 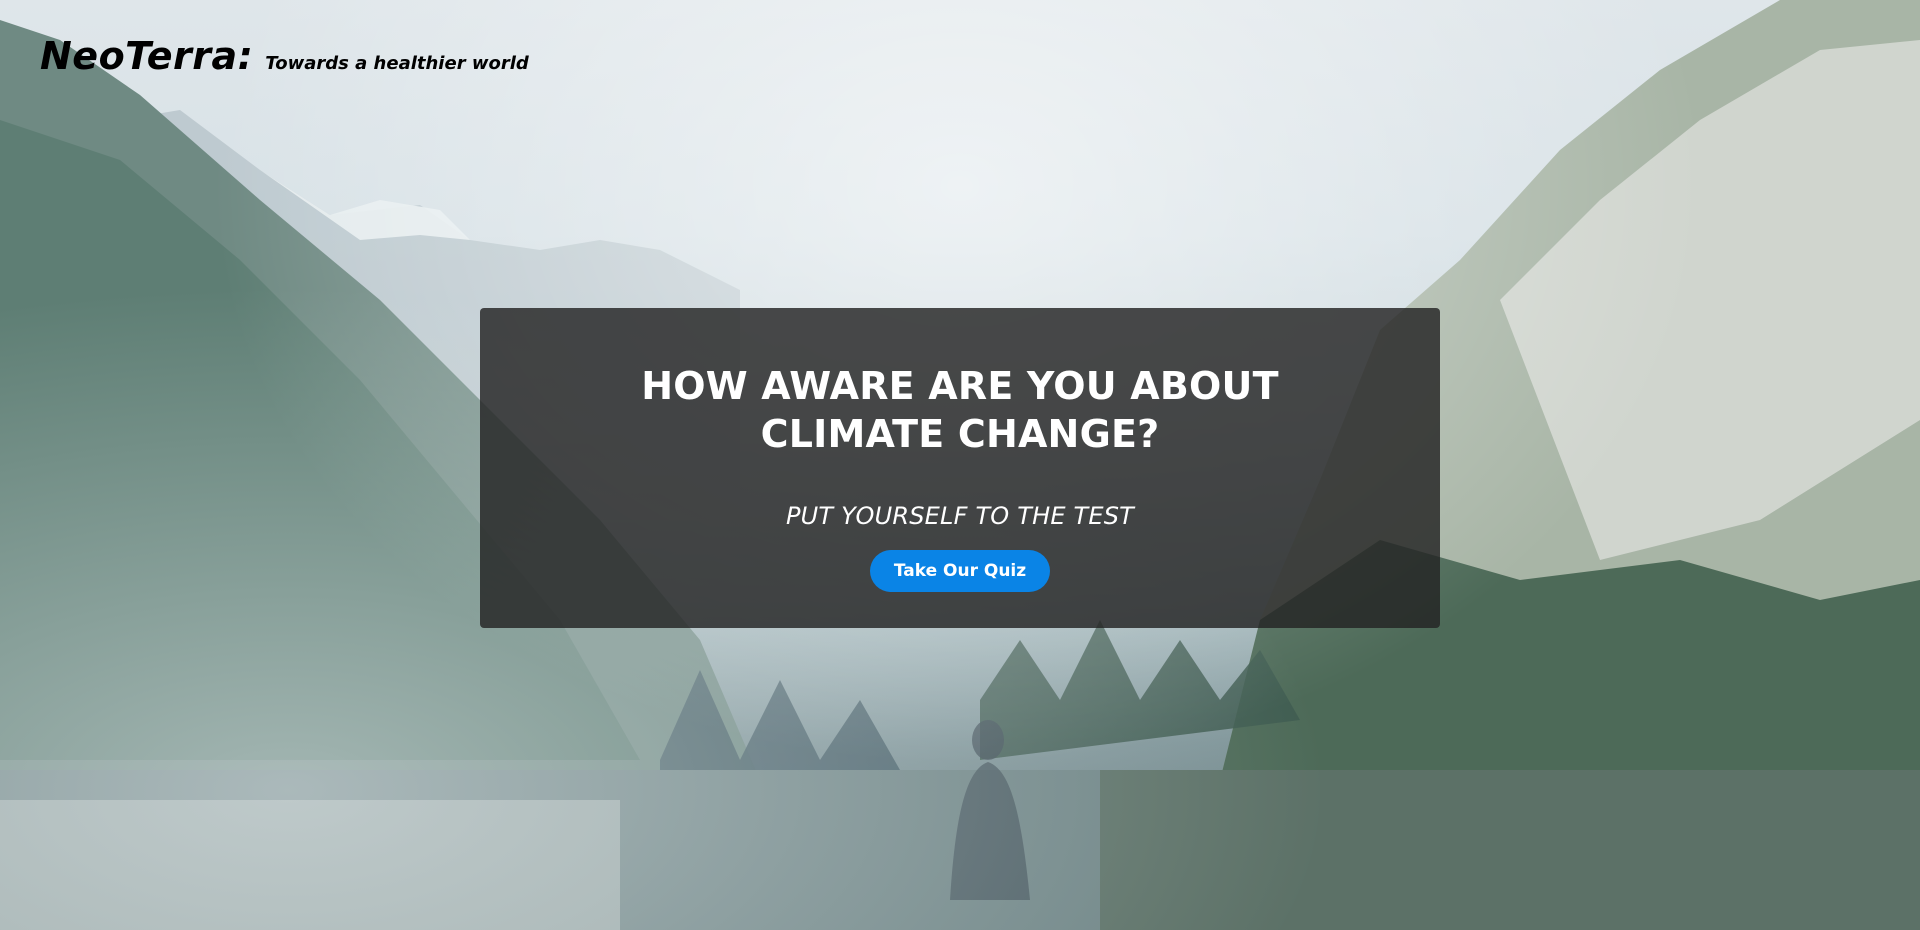 What do you see at coordinates (397, 63) in the screenshot?
I see `brand-tagline: Towards a healthier world` at bounding box center [397, 63].